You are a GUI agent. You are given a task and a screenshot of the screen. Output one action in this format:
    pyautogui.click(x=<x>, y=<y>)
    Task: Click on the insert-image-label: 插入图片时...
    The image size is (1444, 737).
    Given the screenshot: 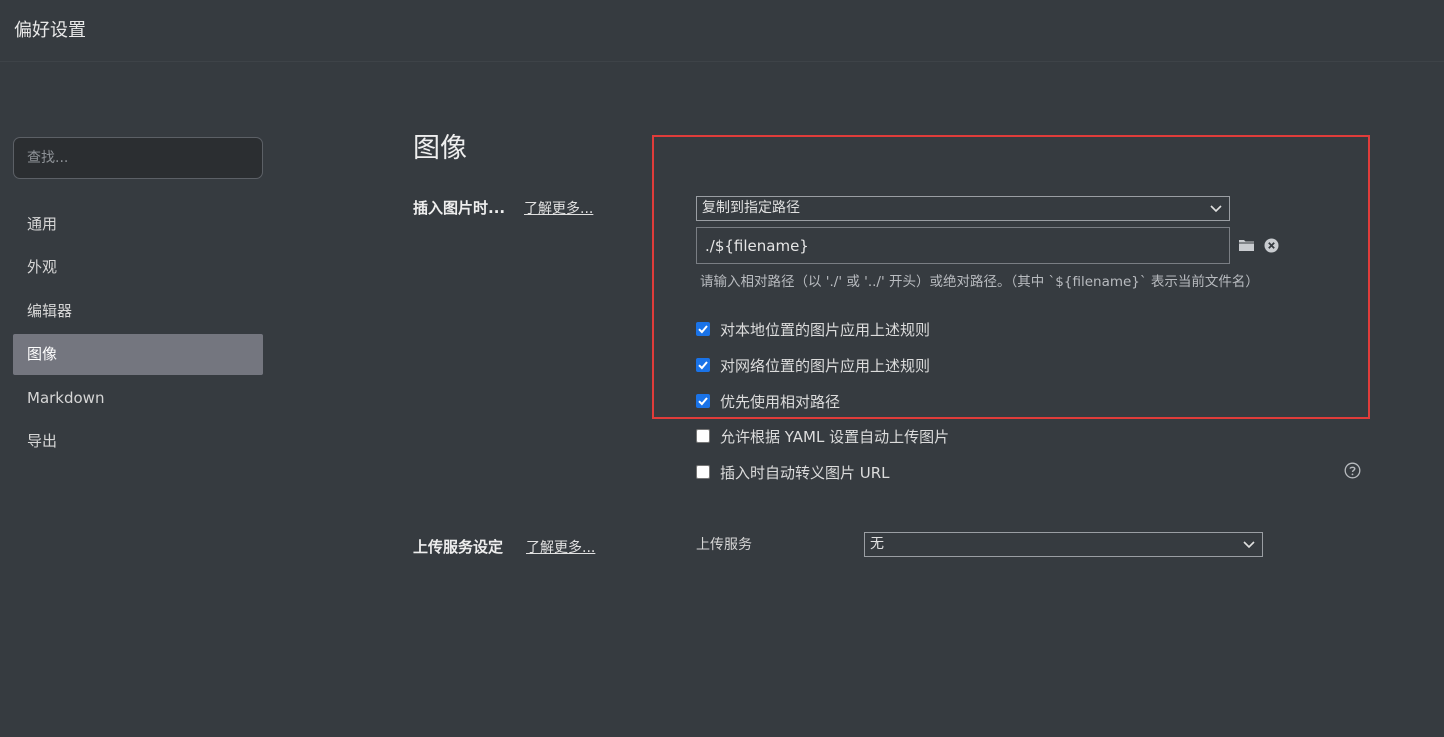 What is the action you would take?
    pyautogui.click(x=459, y=208)
    